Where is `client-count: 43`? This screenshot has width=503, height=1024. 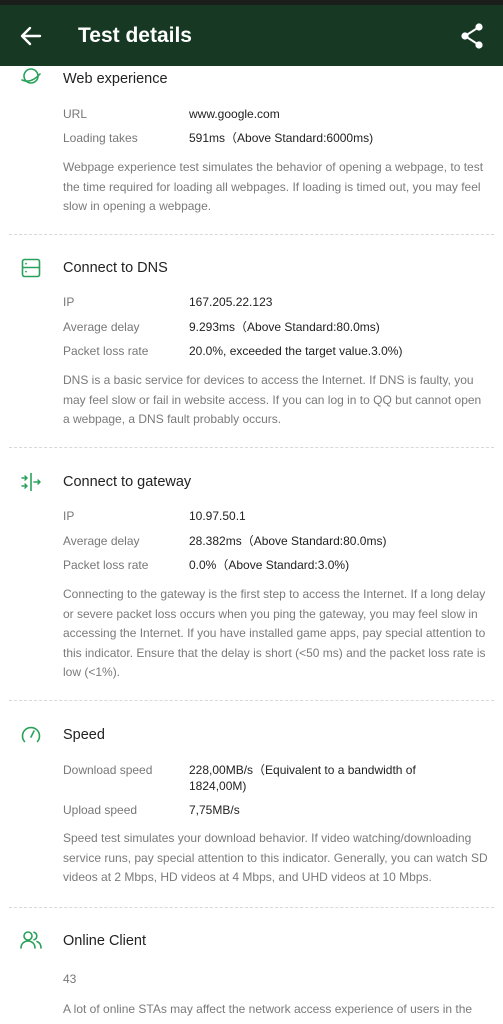
client-count: 43 is located at coordinates (70, 979).